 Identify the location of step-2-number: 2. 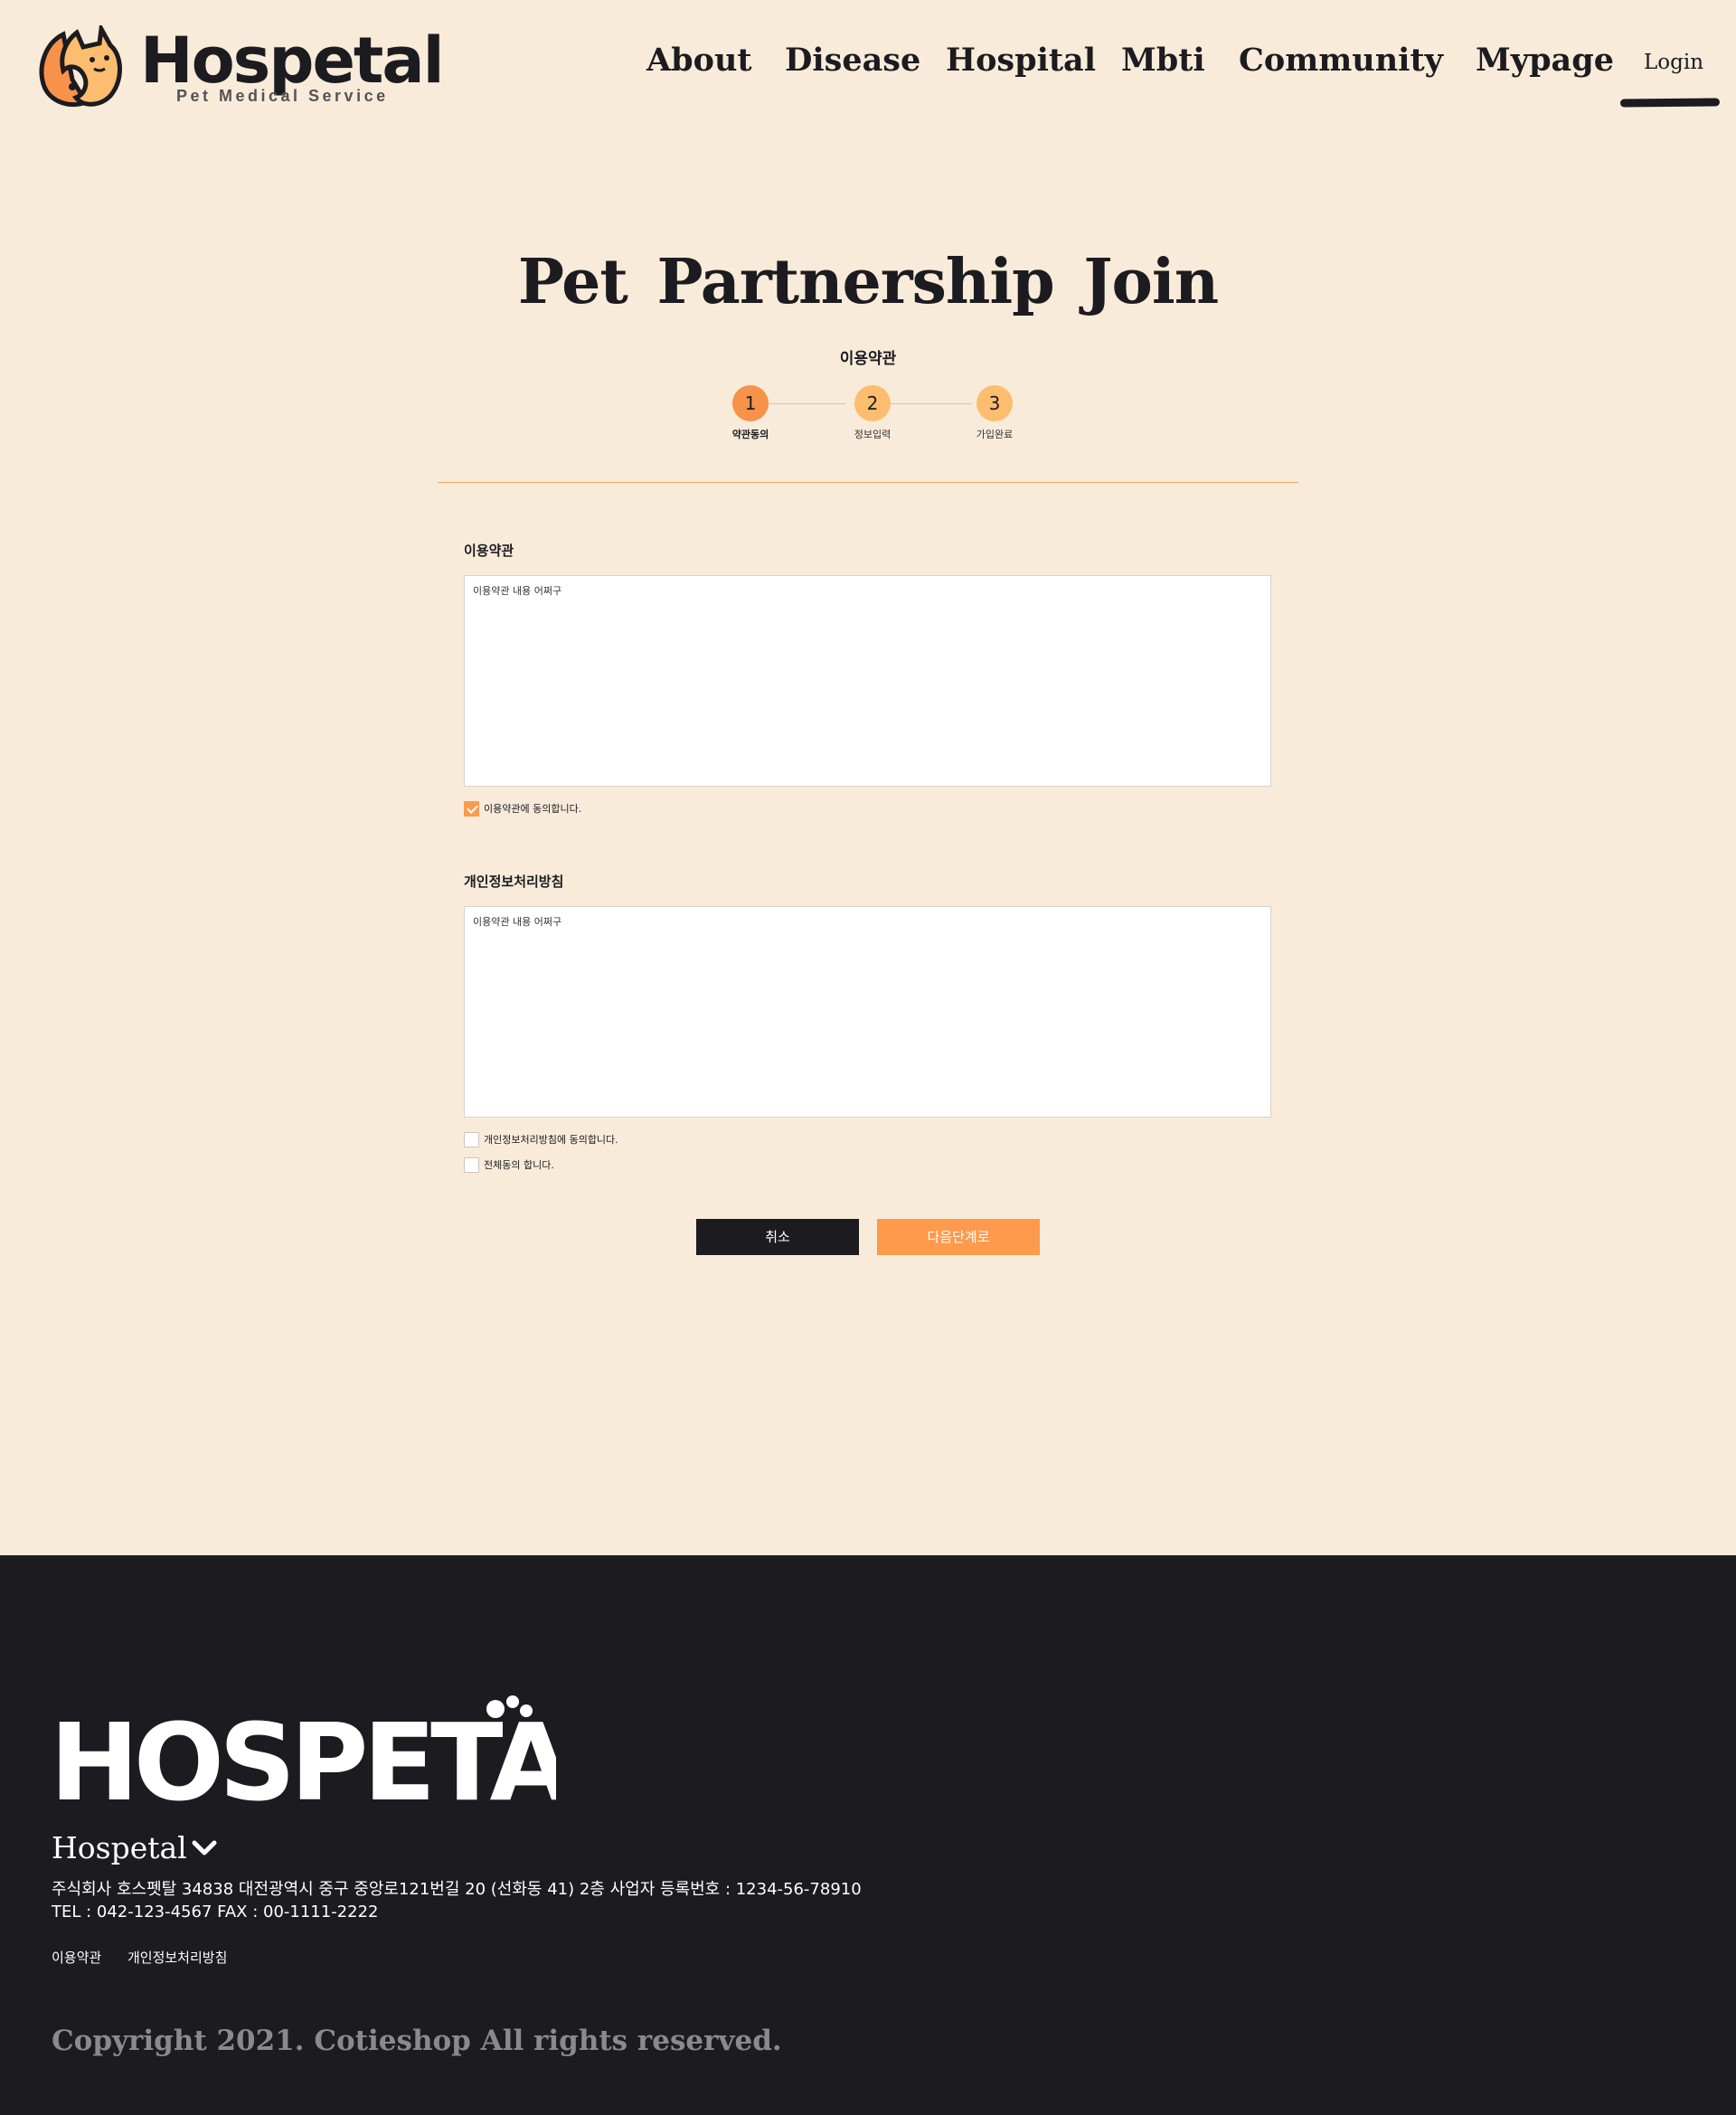
(873, 403).